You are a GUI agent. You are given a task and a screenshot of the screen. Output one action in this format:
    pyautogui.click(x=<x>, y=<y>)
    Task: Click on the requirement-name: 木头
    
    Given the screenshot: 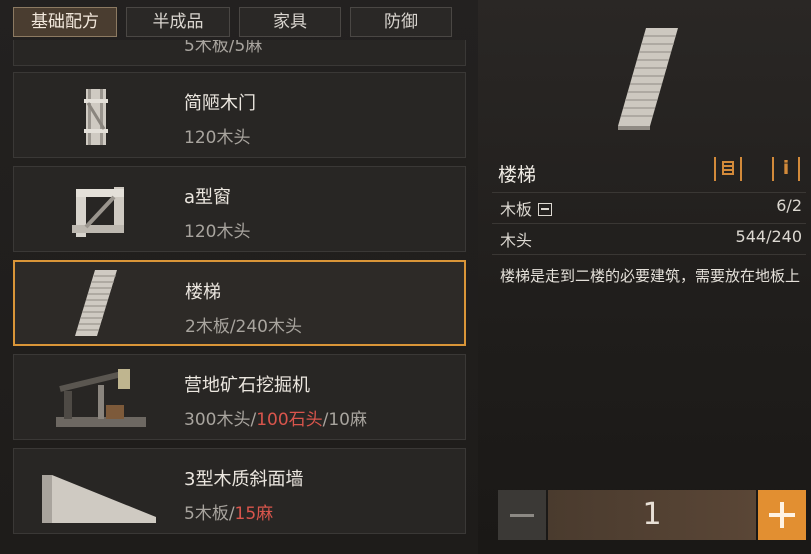 What is the action you would take?
    pyautogui.click(x=516, y=240)
    